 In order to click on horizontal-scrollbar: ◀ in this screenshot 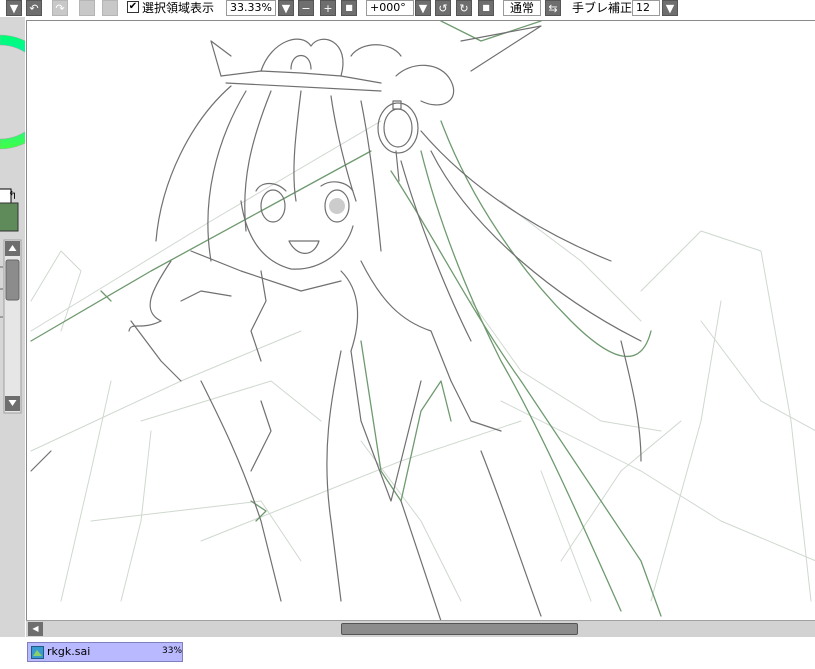, I will do `click(420, 628)`.